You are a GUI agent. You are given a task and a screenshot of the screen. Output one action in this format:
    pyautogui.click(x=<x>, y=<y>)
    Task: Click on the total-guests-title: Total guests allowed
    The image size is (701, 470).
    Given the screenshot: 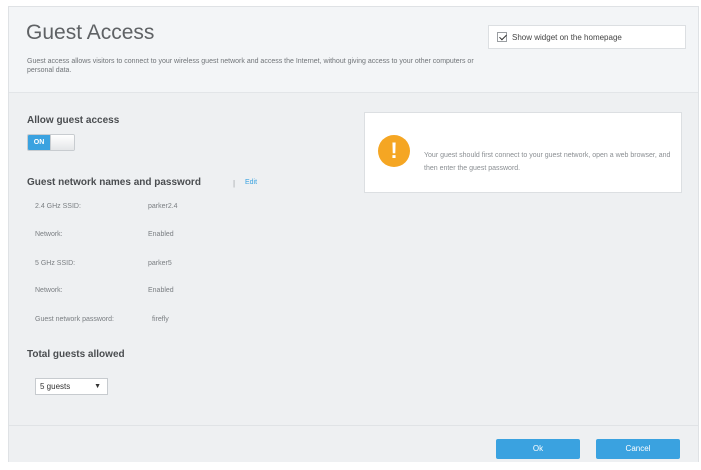 What is the action you would take?
    pyautogui.click(x=76, y=354)
    